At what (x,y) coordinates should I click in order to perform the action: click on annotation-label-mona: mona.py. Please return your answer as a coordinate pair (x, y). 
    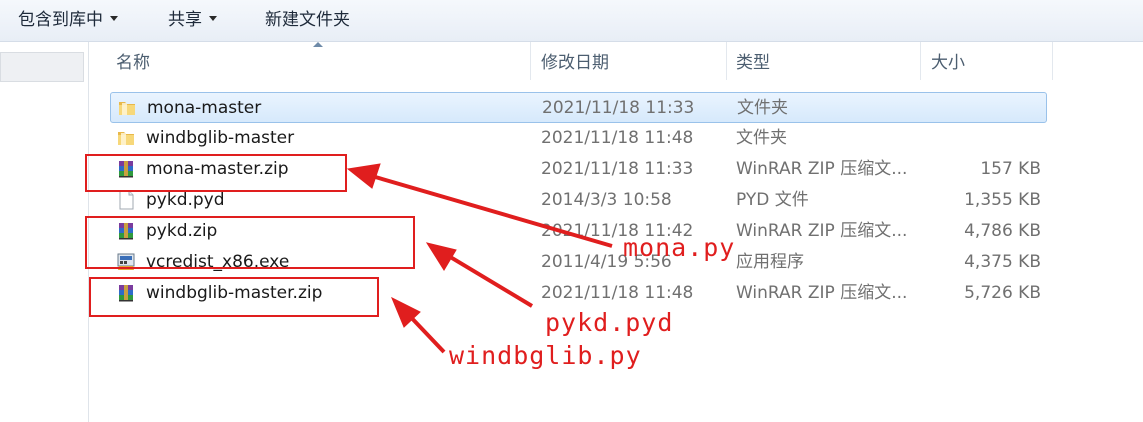
    Looking at the image, I should click on (679, 247).